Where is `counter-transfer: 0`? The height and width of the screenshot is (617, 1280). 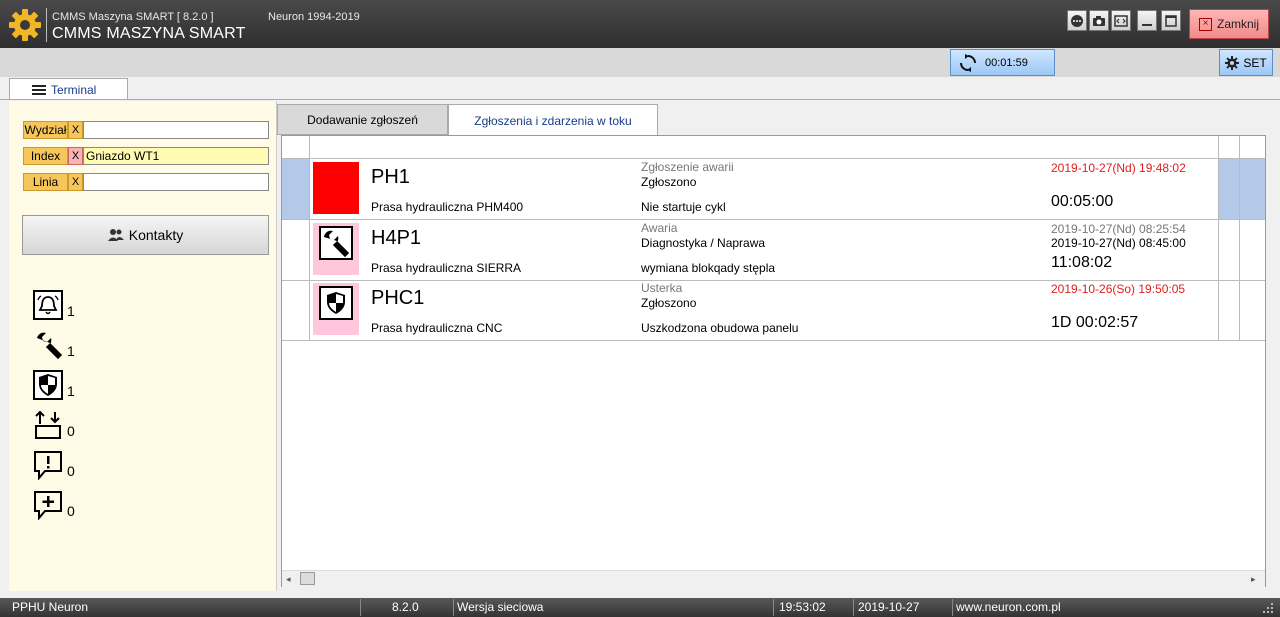 counter-transfer: 0 is located at coordinates (71, 431).